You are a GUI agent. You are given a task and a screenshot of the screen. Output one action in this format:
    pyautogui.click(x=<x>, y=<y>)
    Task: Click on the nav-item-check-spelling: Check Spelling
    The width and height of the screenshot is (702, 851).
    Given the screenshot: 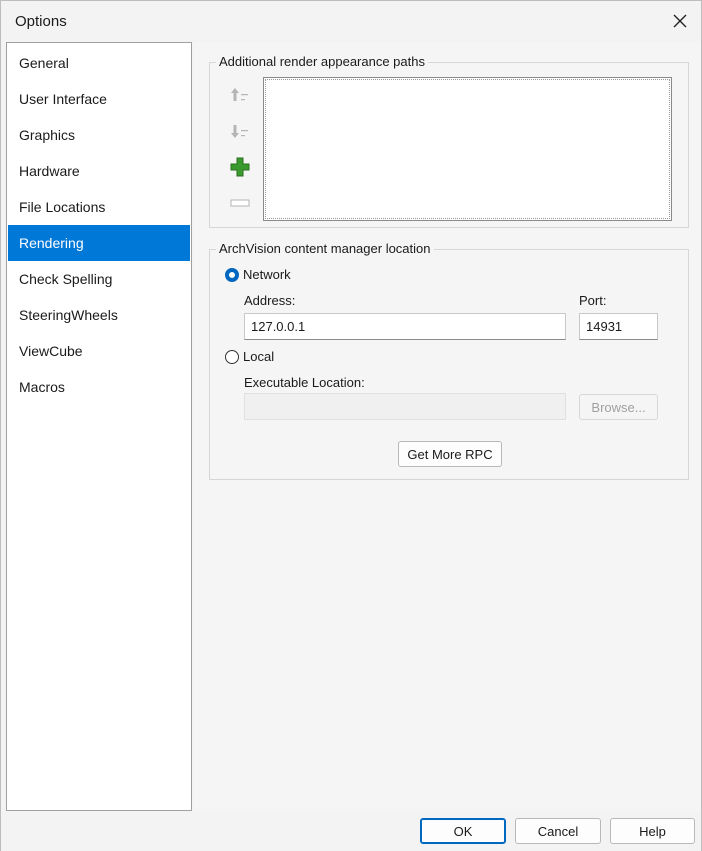 What is the action you would take?
    pyautogui.click(x=99, y=279)
    